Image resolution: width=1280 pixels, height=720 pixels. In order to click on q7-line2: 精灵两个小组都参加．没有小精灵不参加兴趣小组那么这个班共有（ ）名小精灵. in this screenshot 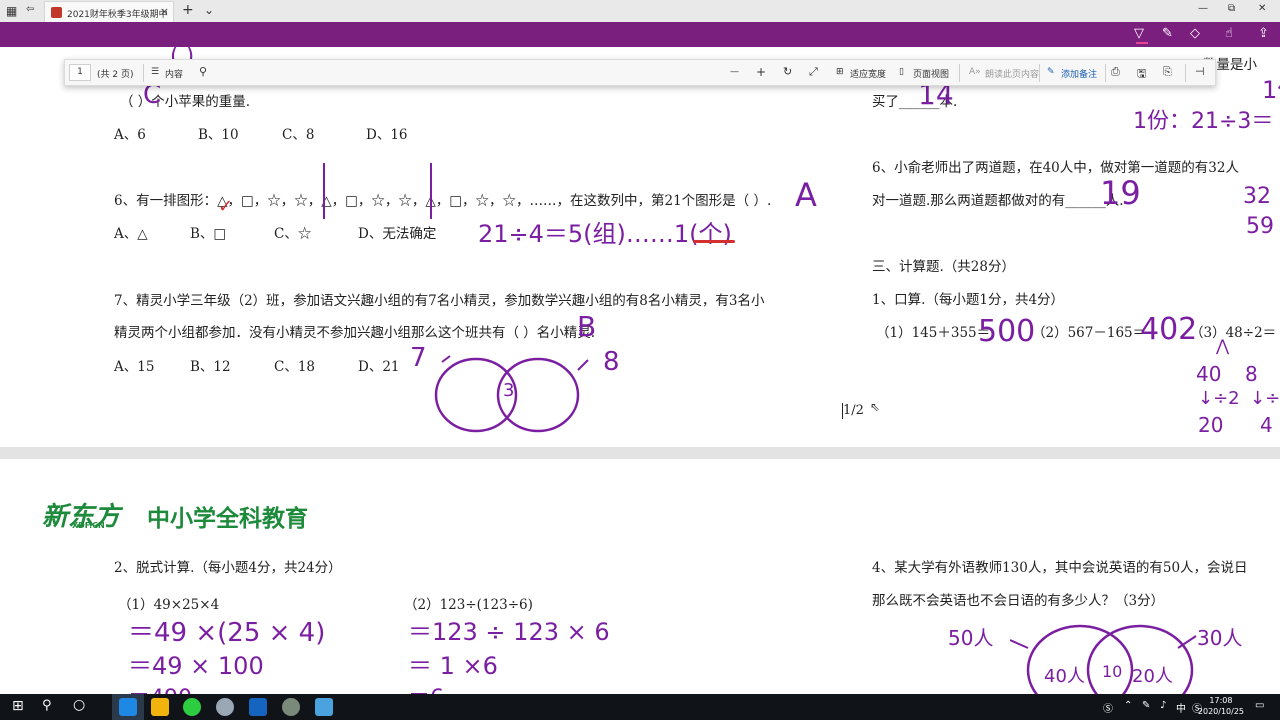, I will do `click(355, 333)`.